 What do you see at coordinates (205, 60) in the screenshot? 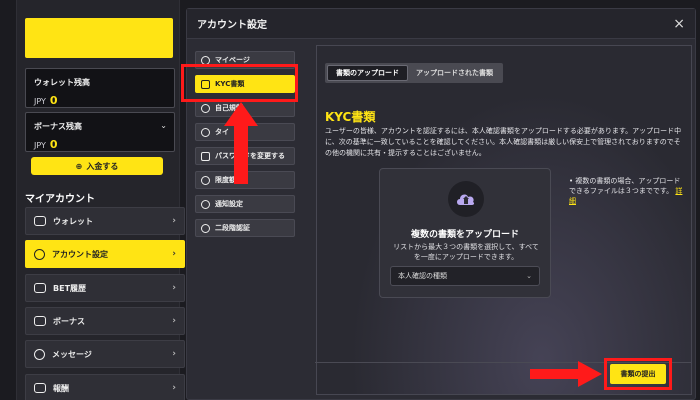
I see `user-circle-icon` at bounding box center [205, 60].